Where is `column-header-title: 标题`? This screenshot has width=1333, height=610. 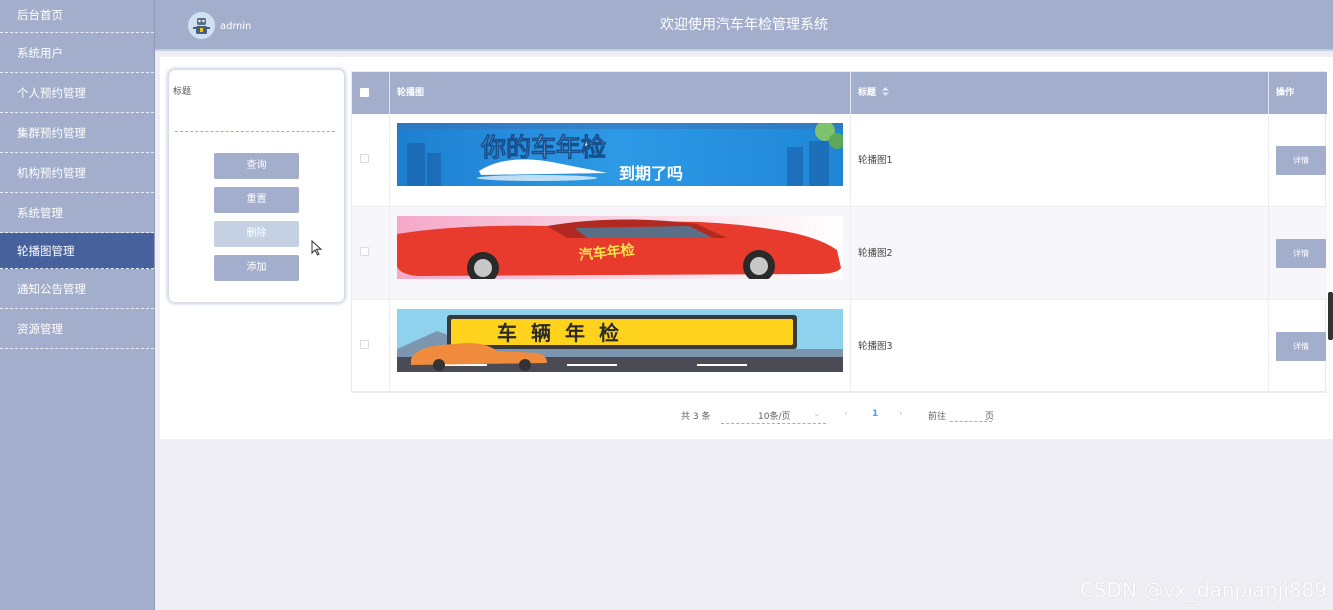
column-header-title: 标题 is located at coordinates (1060, 93).